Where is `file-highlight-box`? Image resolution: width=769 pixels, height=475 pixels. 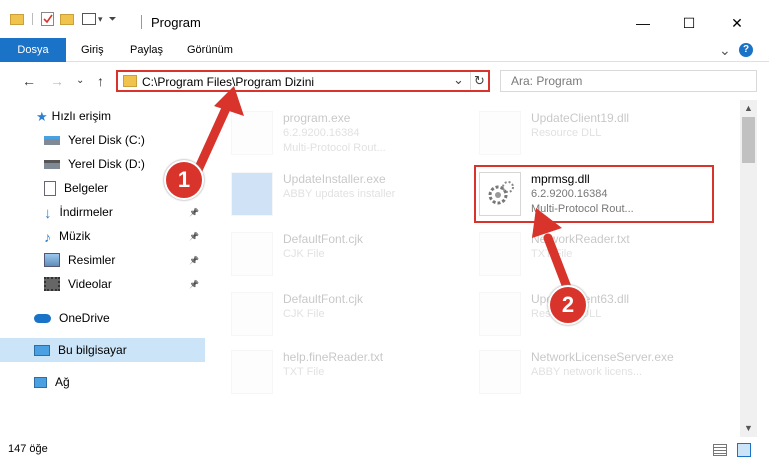
file-highlight-box is located at coordinates (594, 194).